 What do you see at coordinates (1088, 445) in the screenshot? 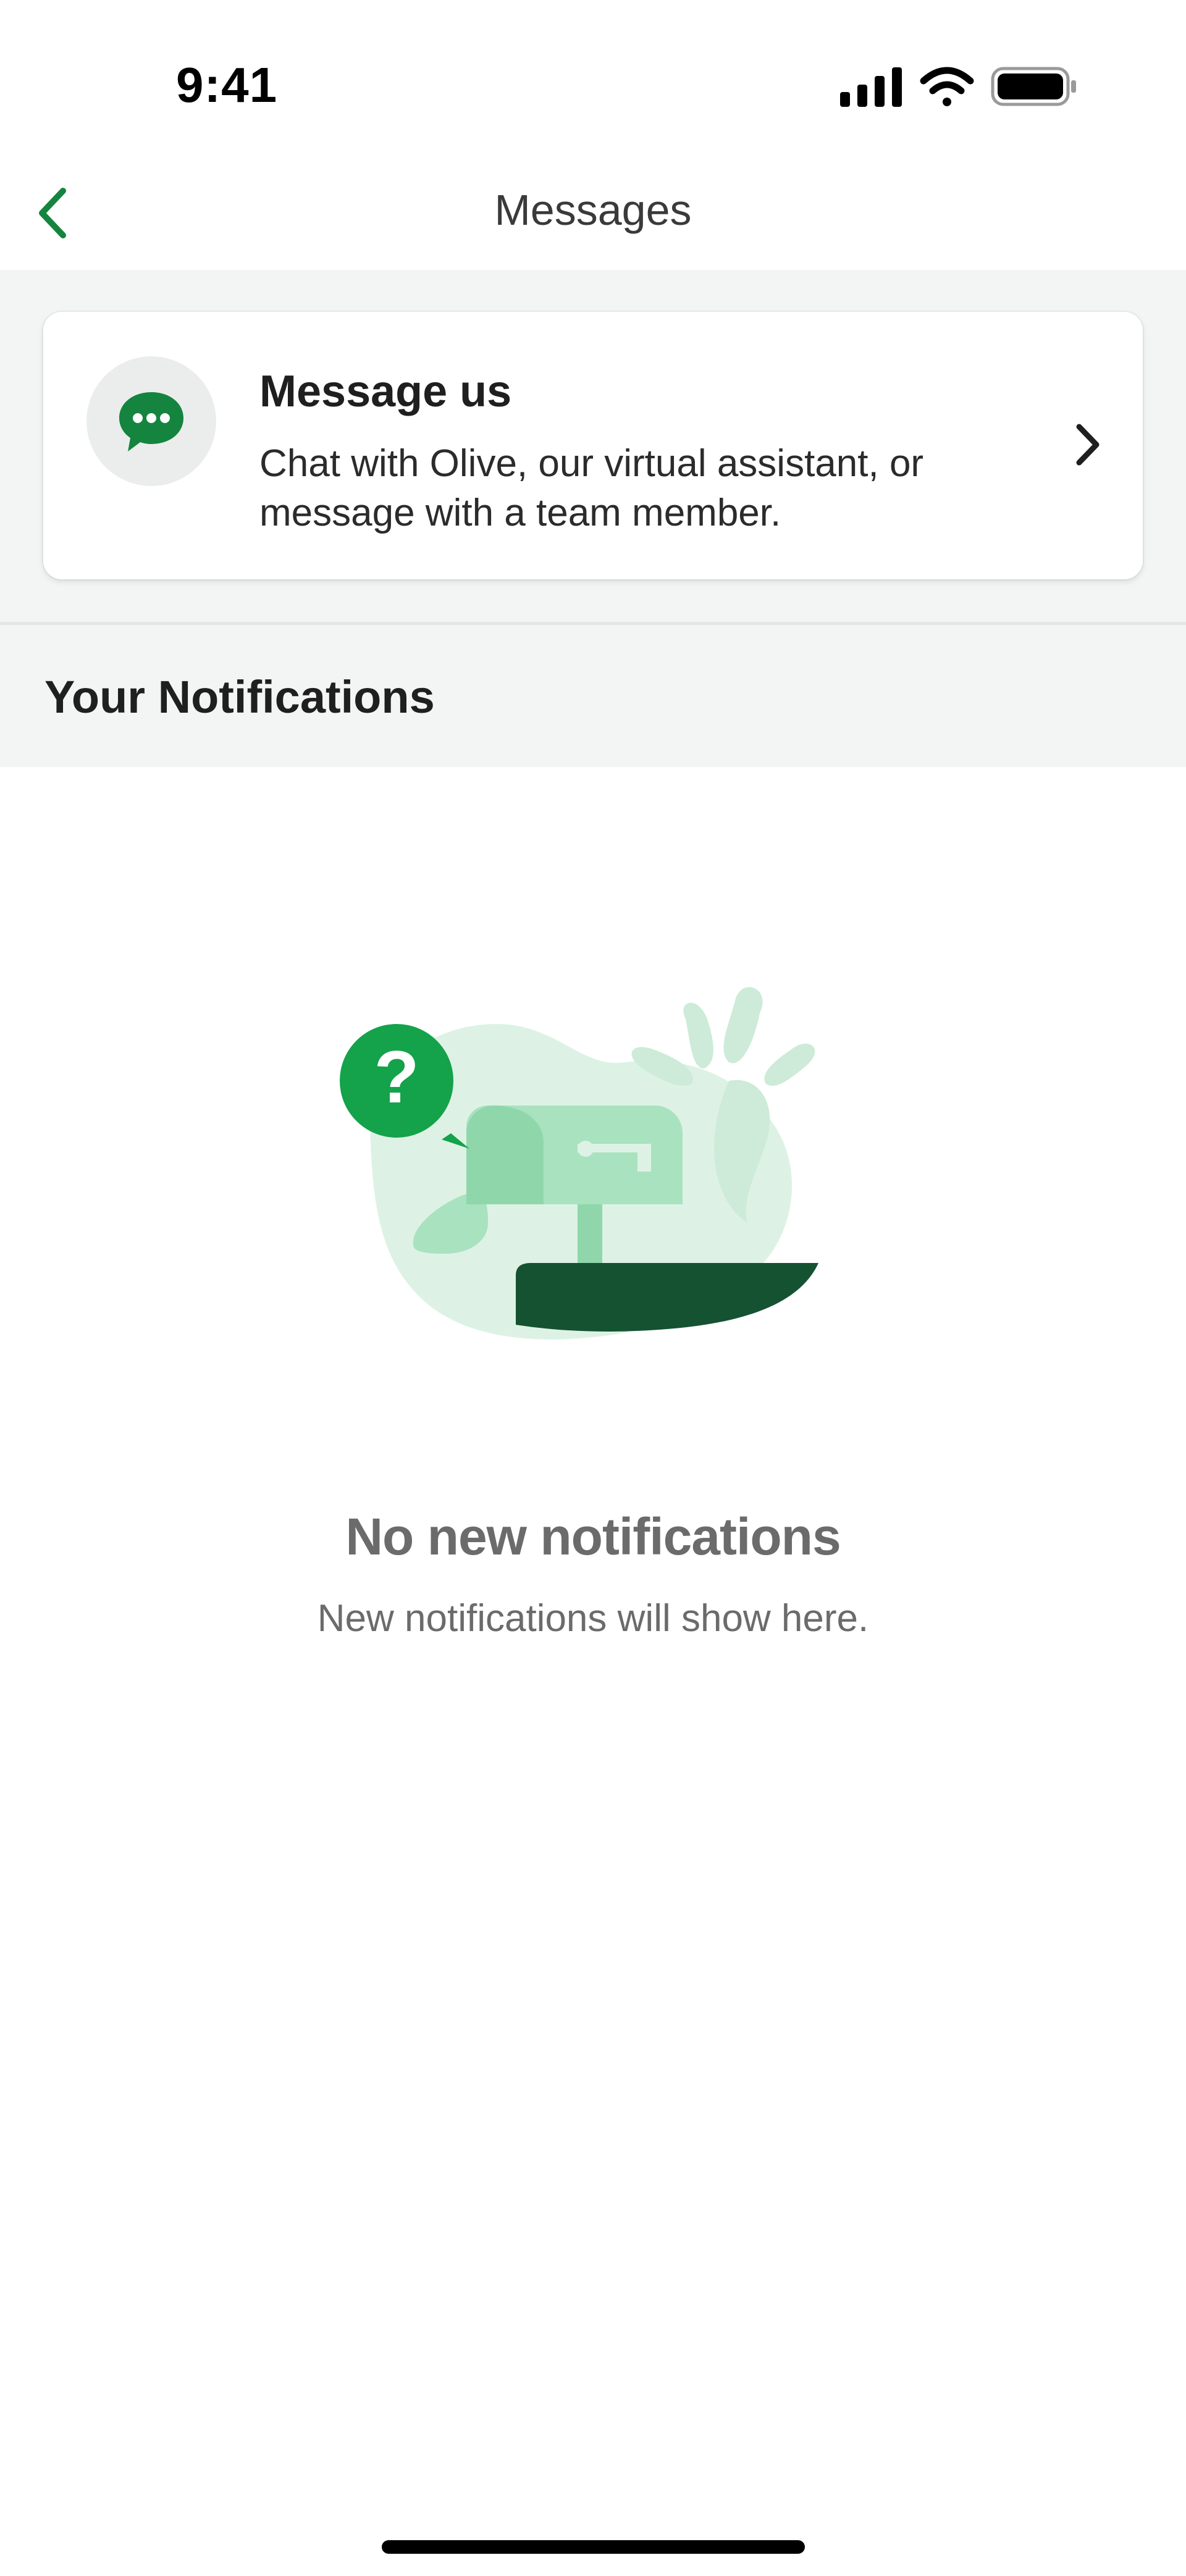
I see `chevron-right-icon` at bounding box center [1088, 445].